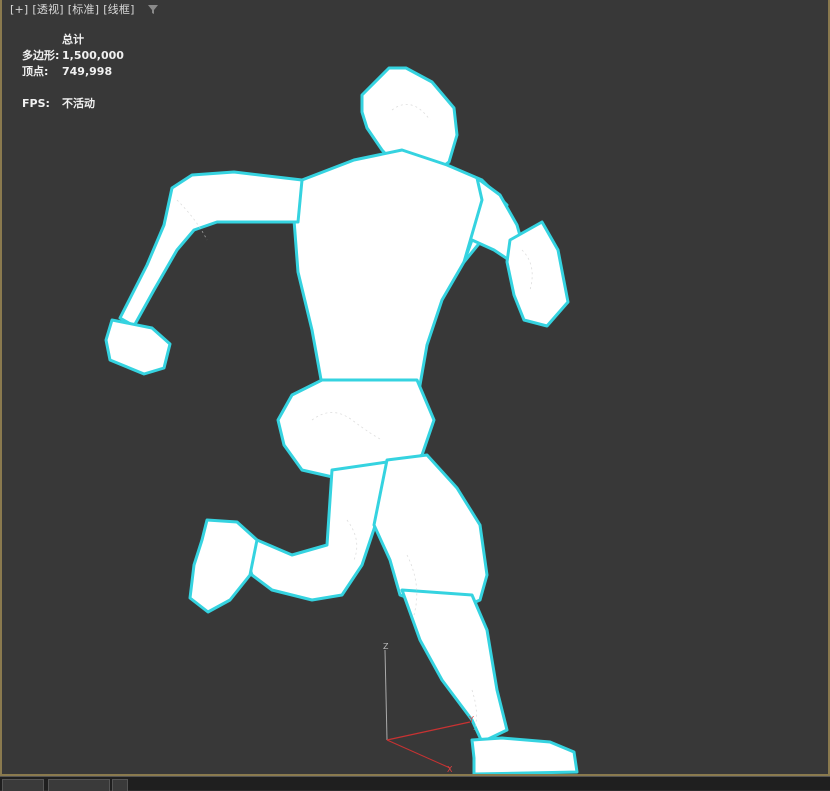 The width and height of the screenshot is (830, 791). What do you see at coordinates (450, 769) in the screenshot?
I see `axis-x-label: X` at bounding box center [450, 769].